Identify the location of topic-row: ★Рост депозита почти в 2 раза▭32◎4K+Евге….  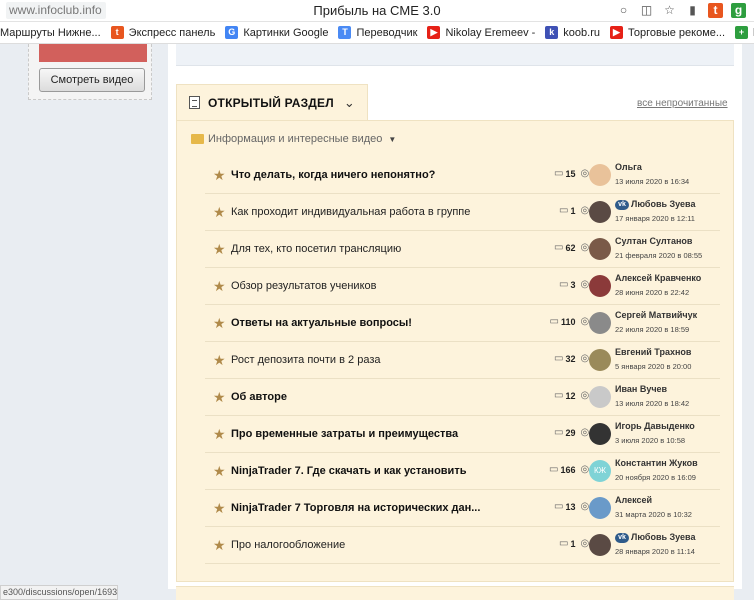
(462, 360).